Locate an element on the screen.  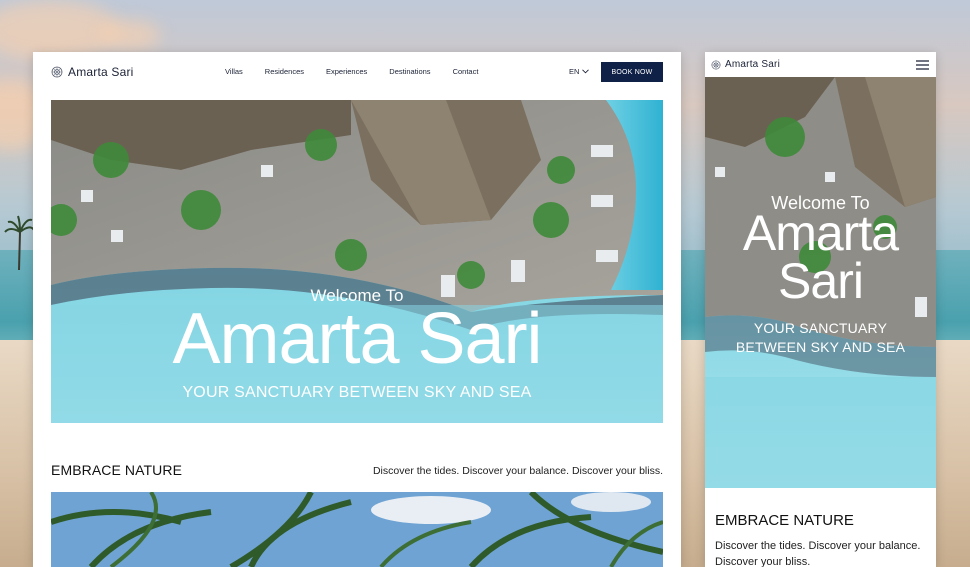
mobile-hero-title-line2: Sari is located at coordinates (821, 281).